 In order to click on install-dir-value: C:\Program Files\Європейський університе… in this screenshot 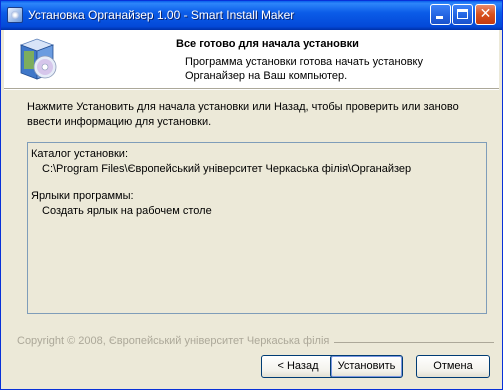, I will do `click(227, 169)`.